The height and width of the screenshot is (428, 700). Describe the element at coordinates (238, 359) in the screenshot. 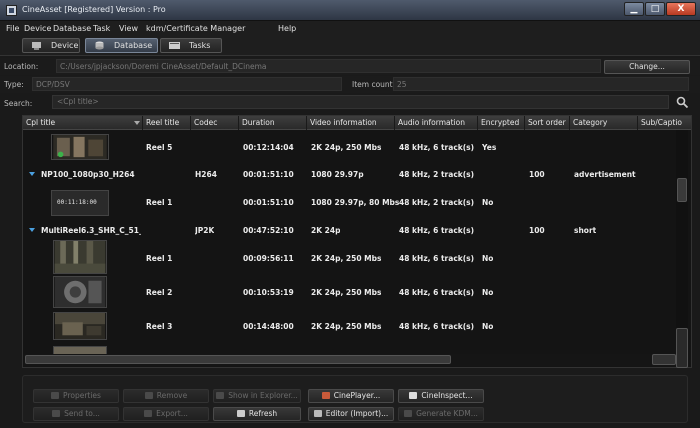

I see `horizontal-scrollbar-thumb` at that location.